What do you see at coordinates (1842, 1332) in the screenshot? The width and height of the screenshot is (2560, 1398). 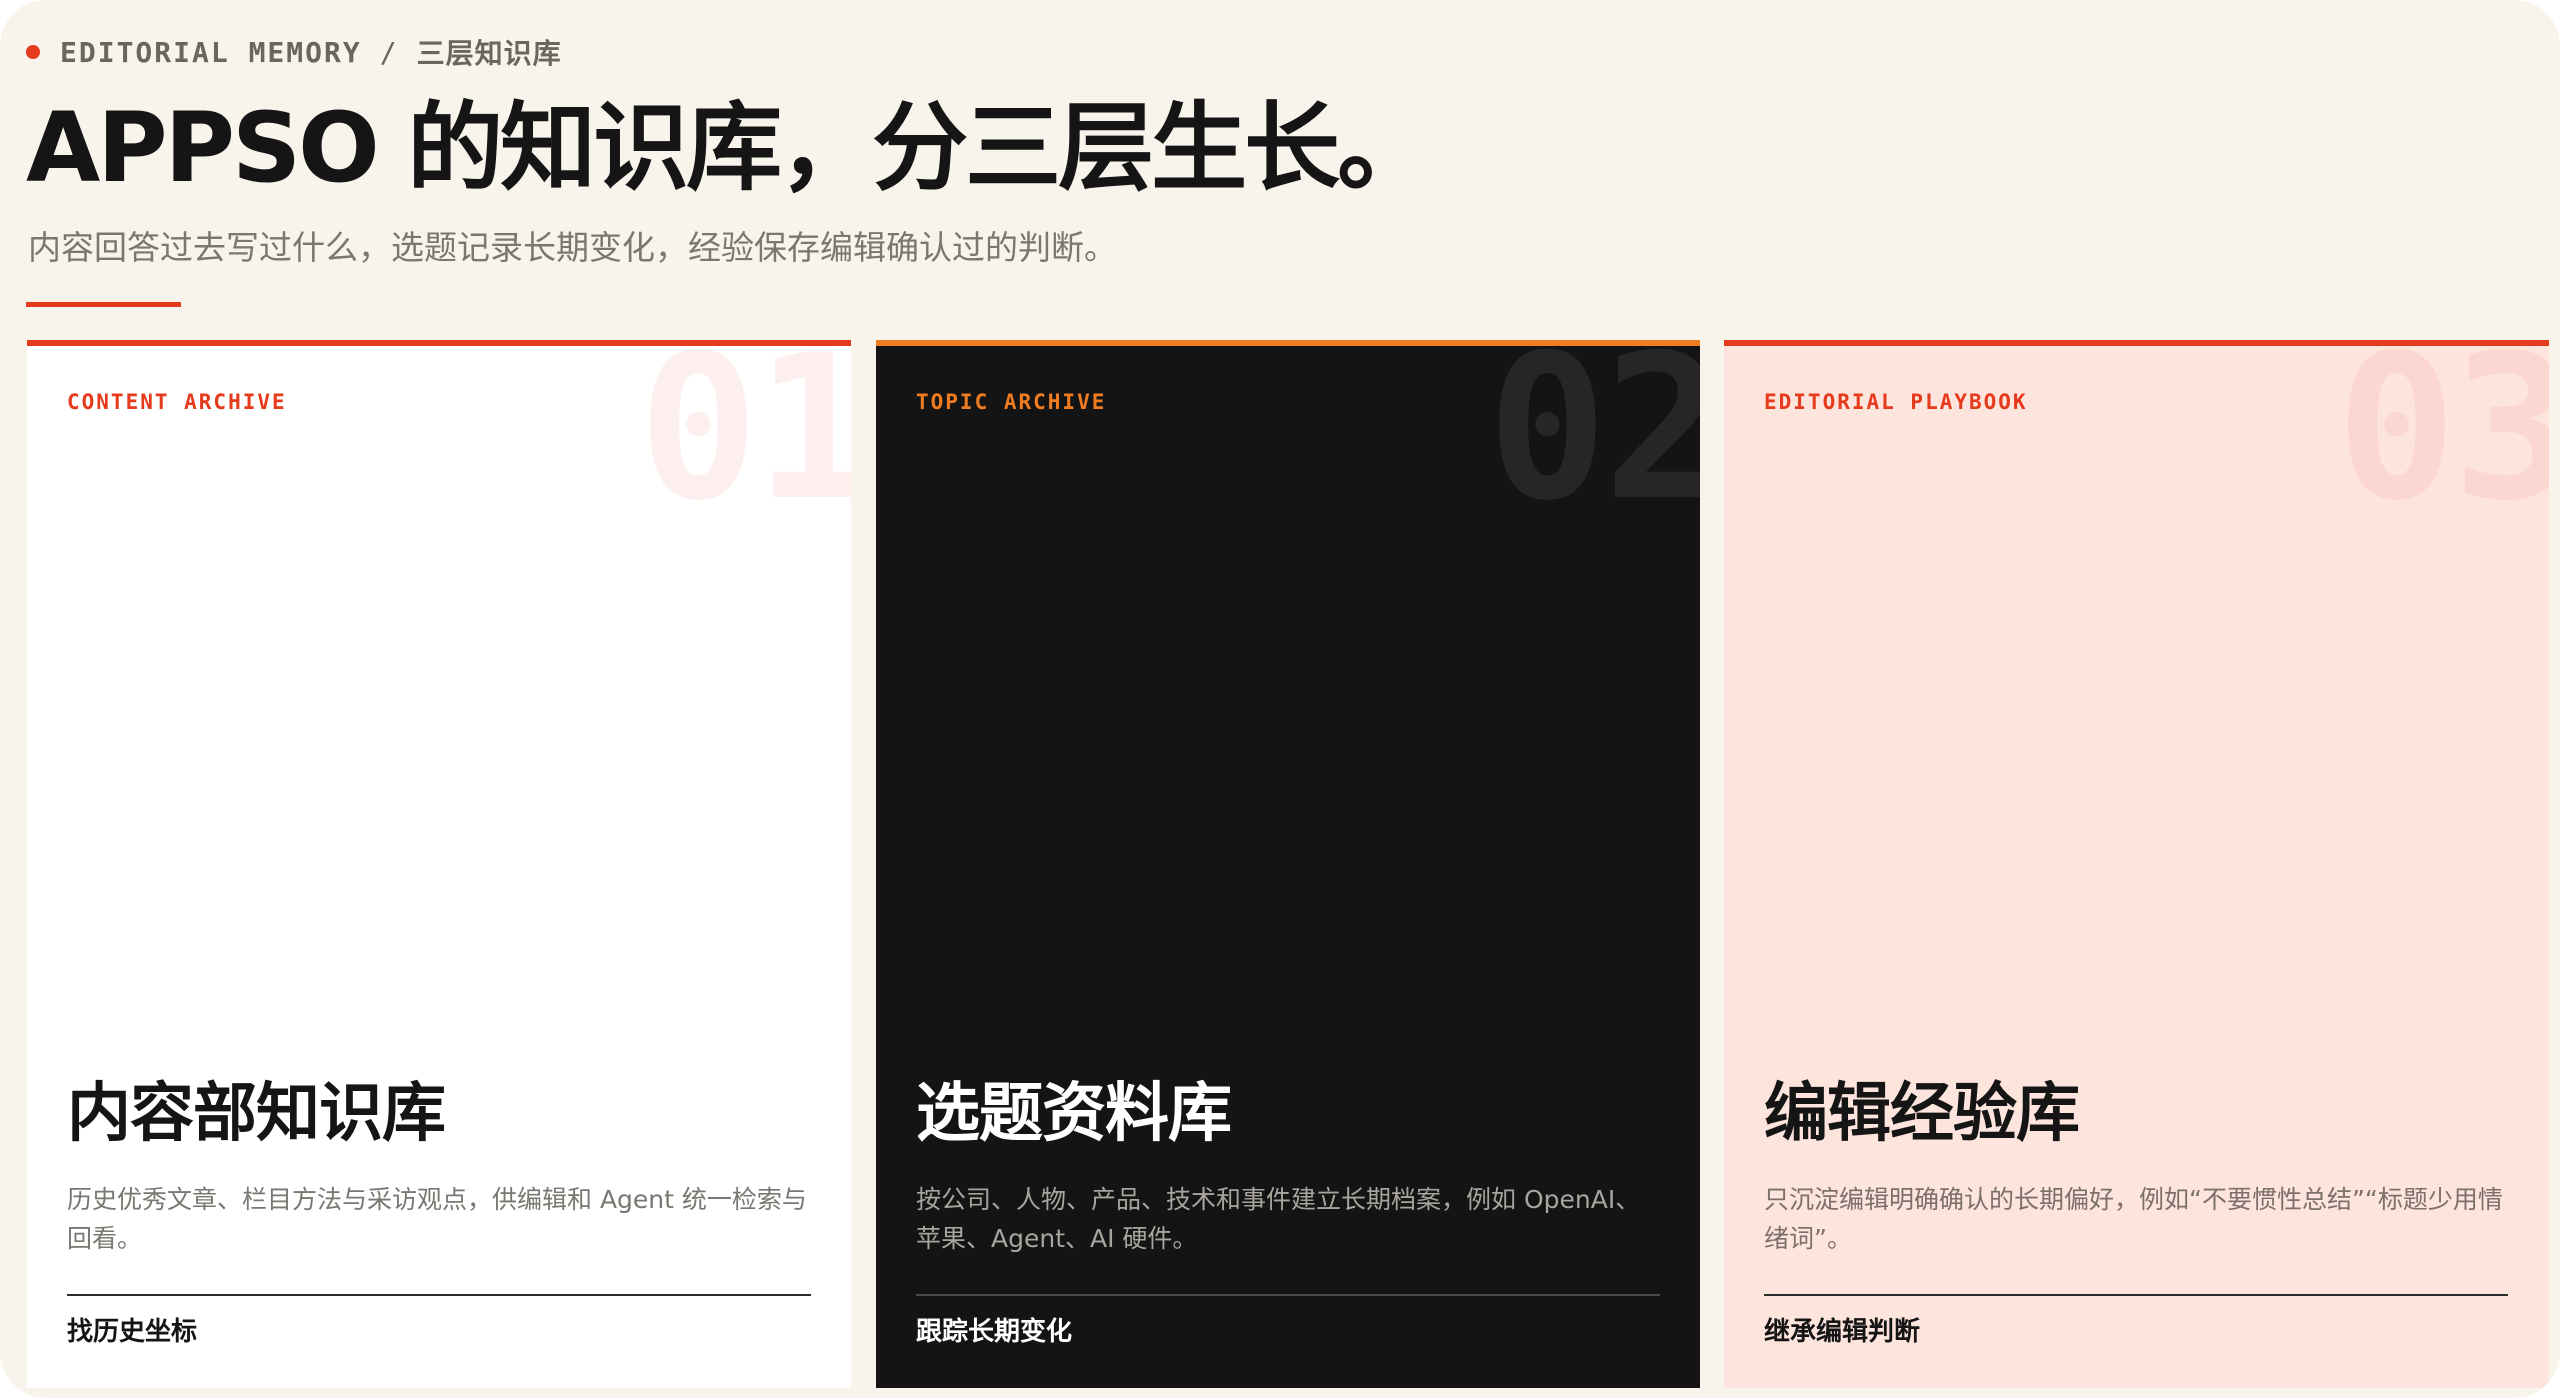 I see `card-link: 继承编辑判断` at bounding box center [1842, 1332].